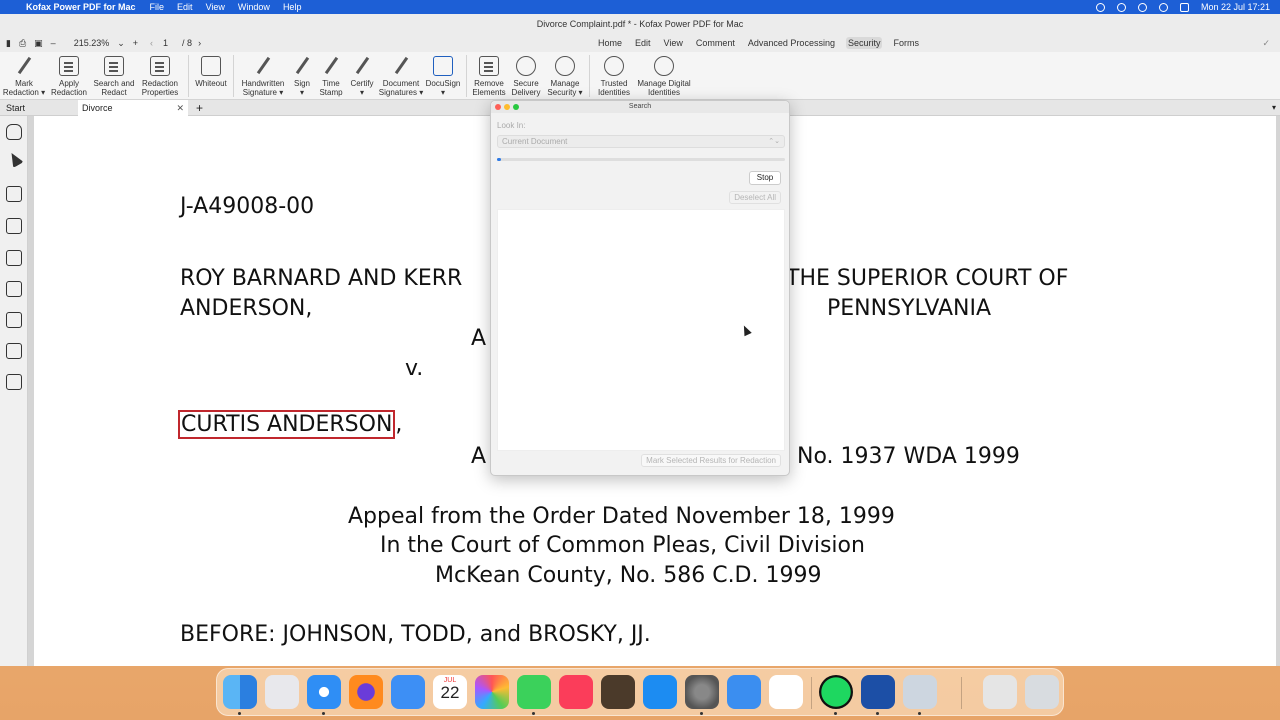 Image resolution: width=1280 pixels, height=720 pixels. I want to click on stop-button: Stop, so click(765, 178).